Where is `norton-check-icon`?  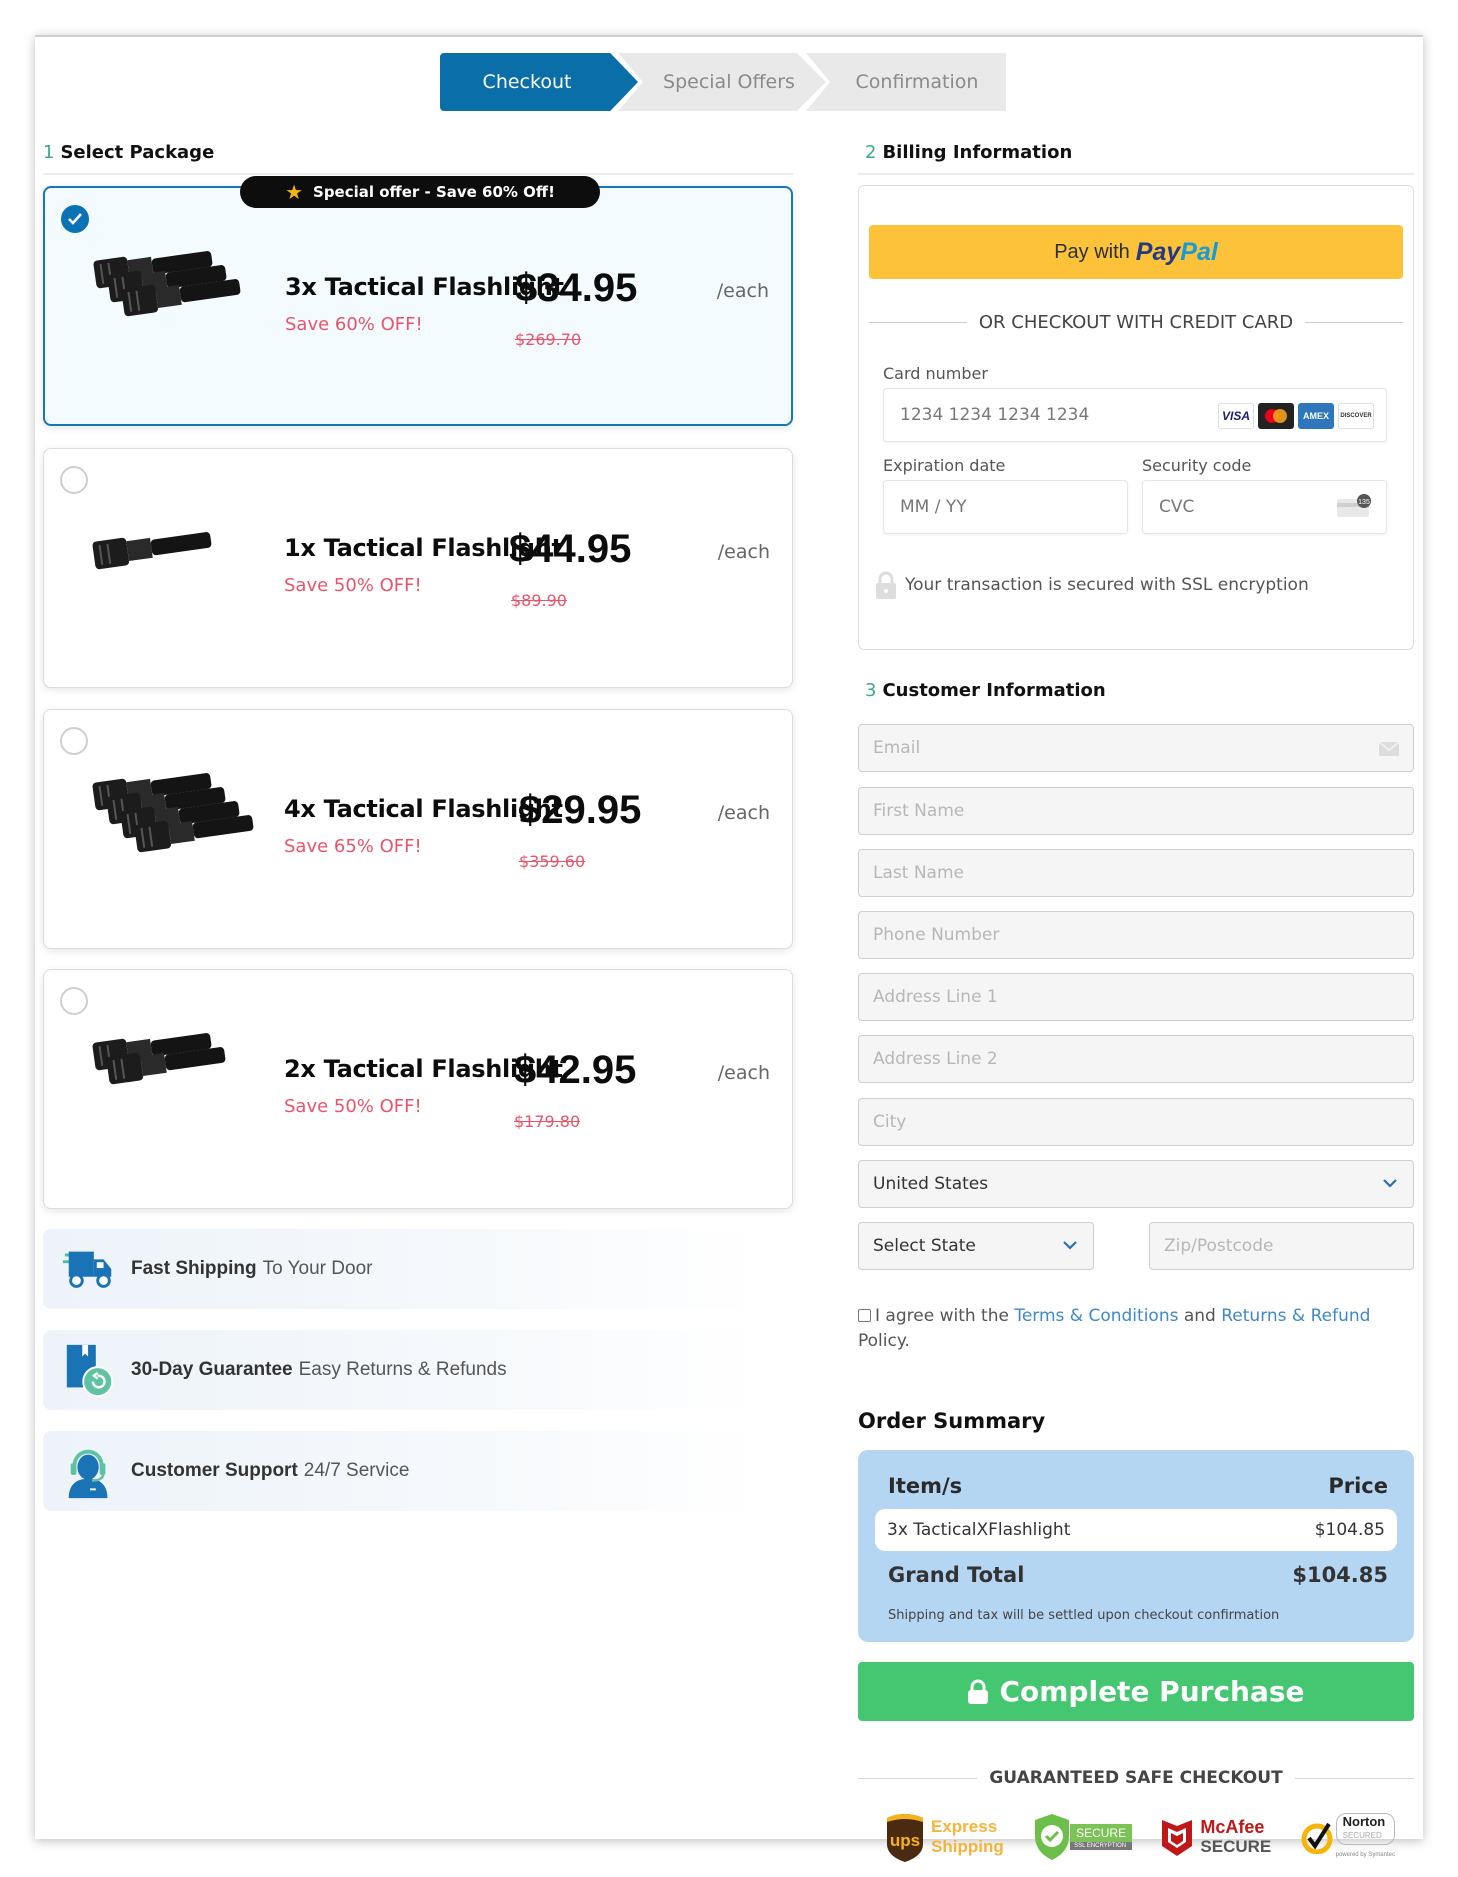 norton-check-icon is located at coordinates (1317, 1838).